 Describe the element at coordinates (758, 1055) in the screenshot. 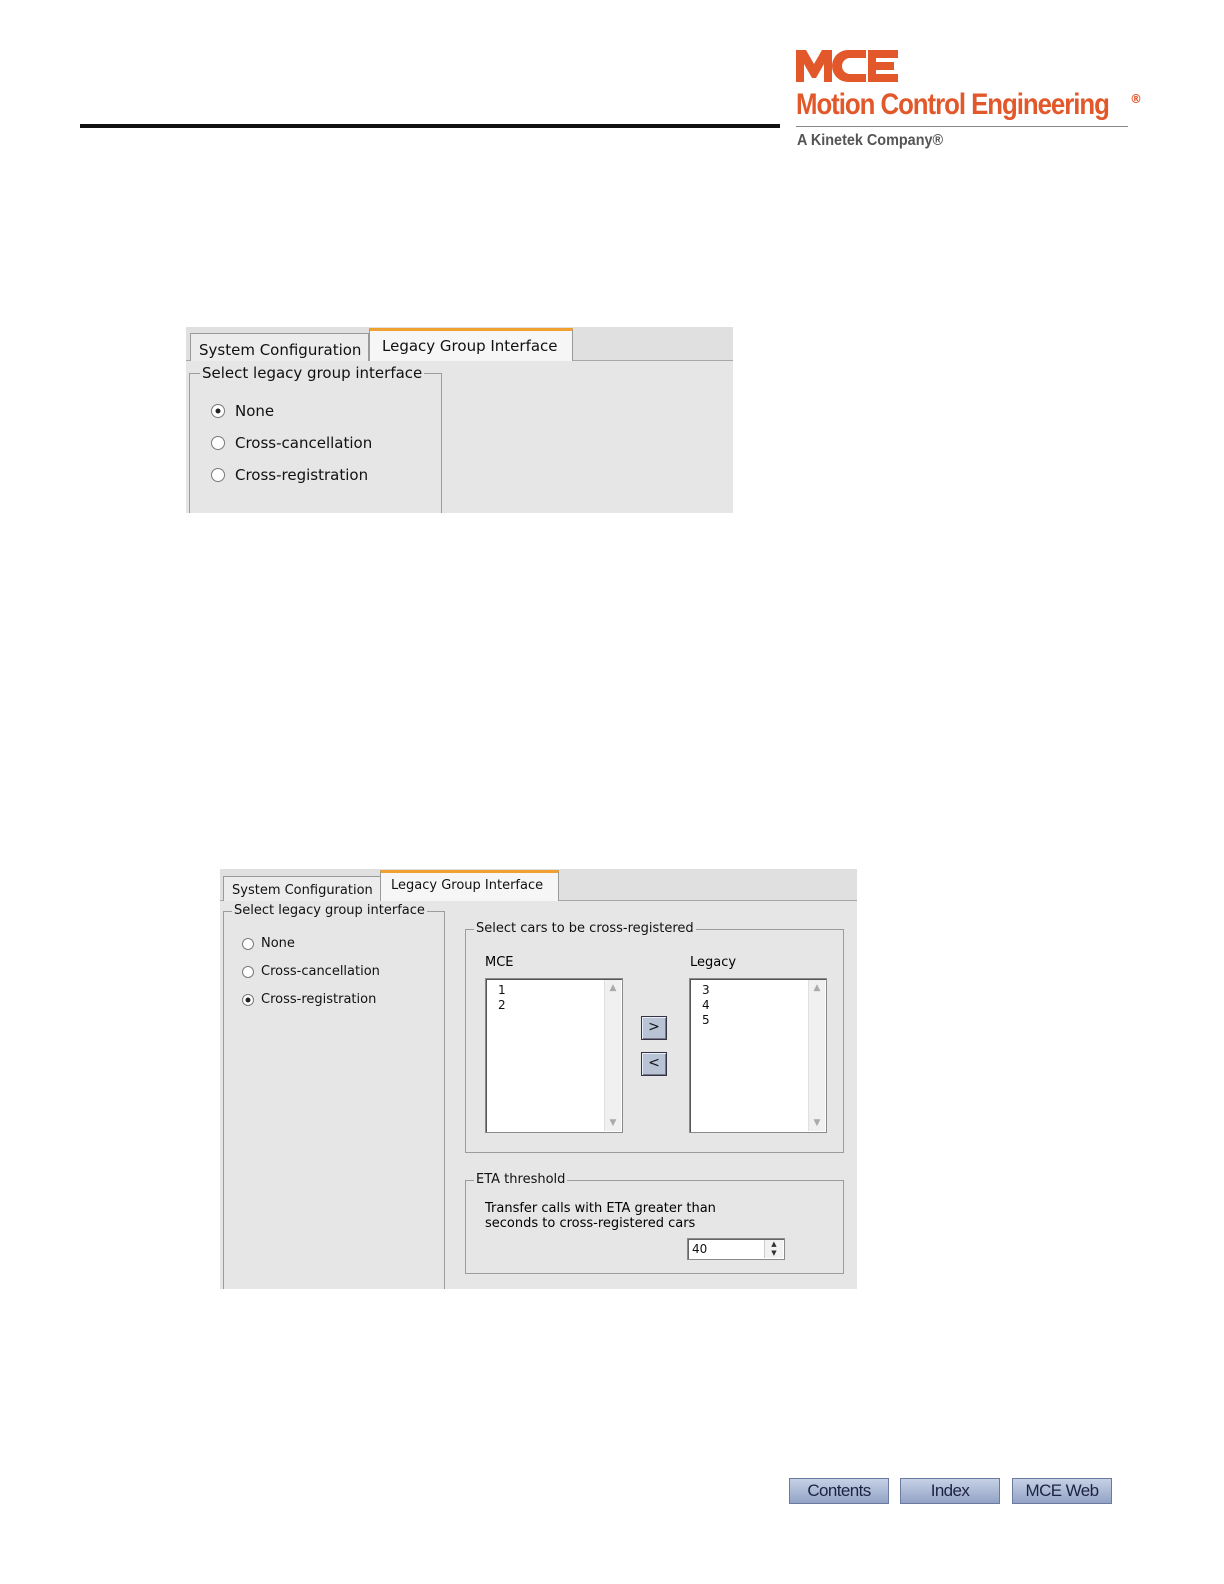

I see `legacy-cars-list: 3 4 5 ▲ ▼` at that location.